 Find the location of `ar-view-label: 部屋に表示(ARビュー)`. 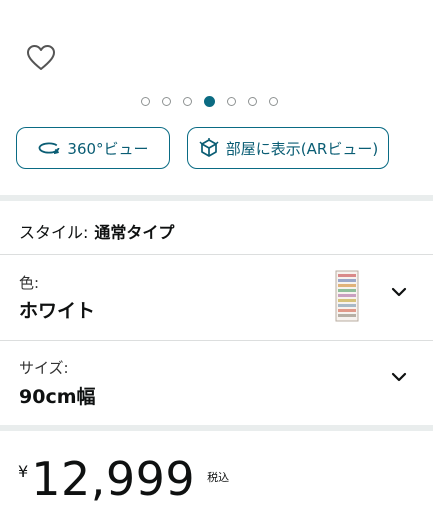

ar-view-label: 部屋に表示(ARビュー) is located at coordinates (302, 148).